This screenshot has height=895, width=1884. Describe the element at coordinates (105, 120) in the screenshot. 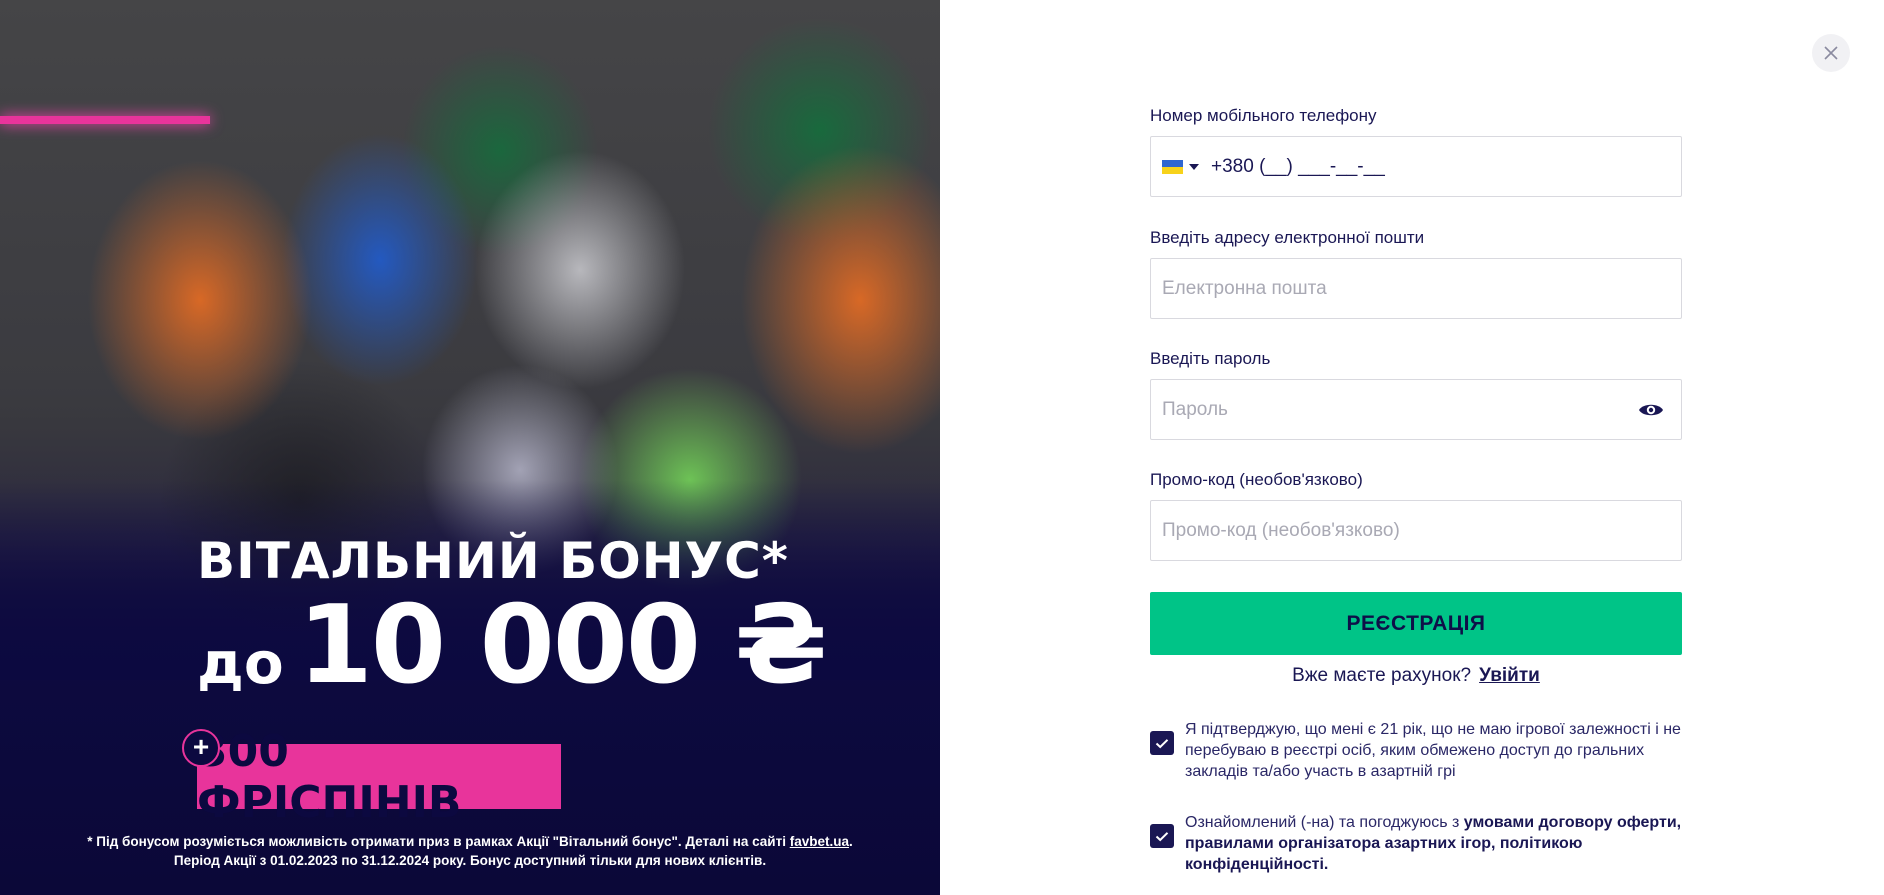

I see `neon-light-decoration` at that location.